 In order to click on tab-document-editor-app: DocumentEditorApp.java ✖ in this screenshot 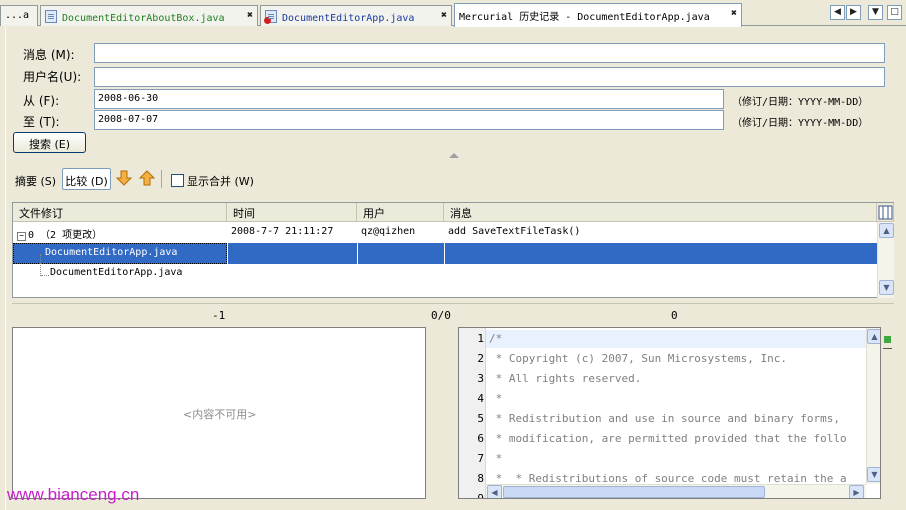, I will do `click(356, 15)`.